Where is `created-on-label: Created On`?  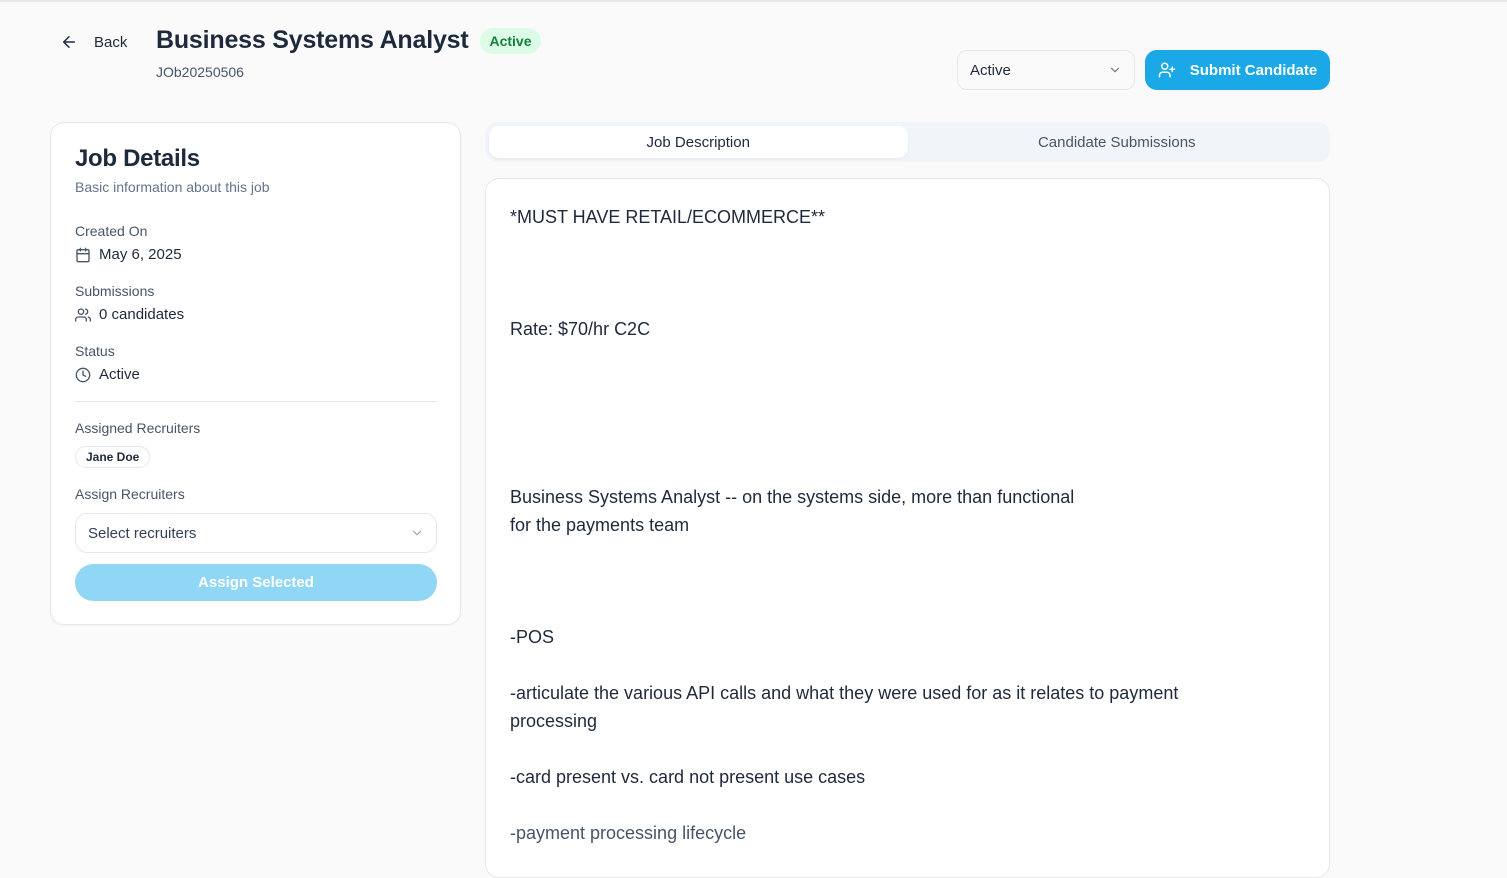
created-on-label: Created On is located at coordinates (111, 231).